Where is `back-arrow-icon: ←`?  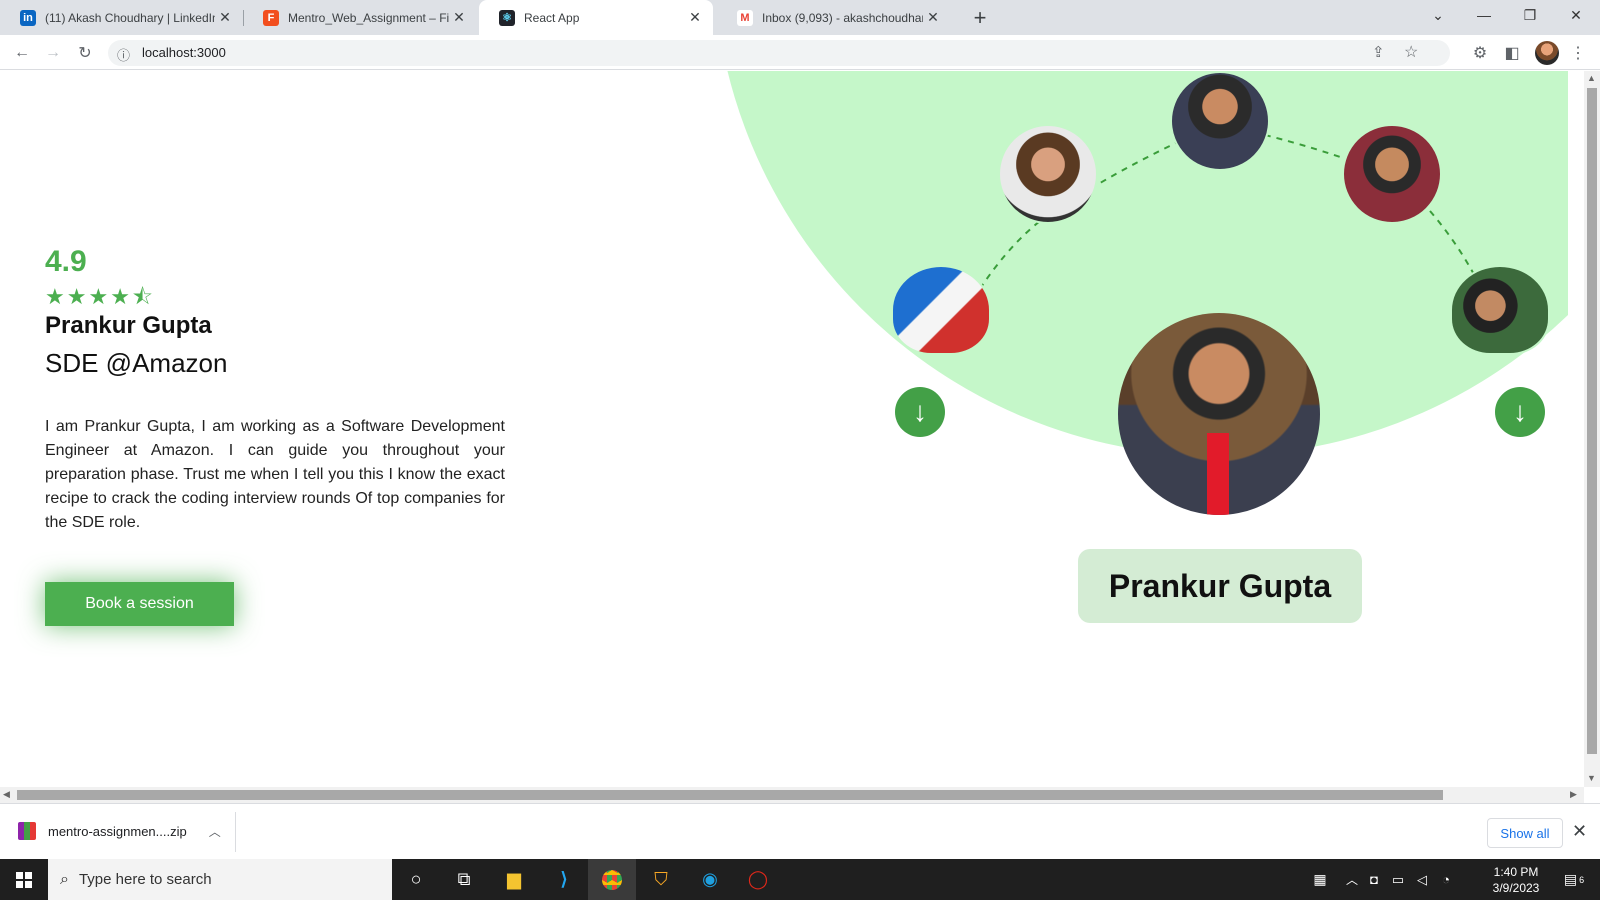 back-arrow-icon: ← is located at coordinates (22, 53).